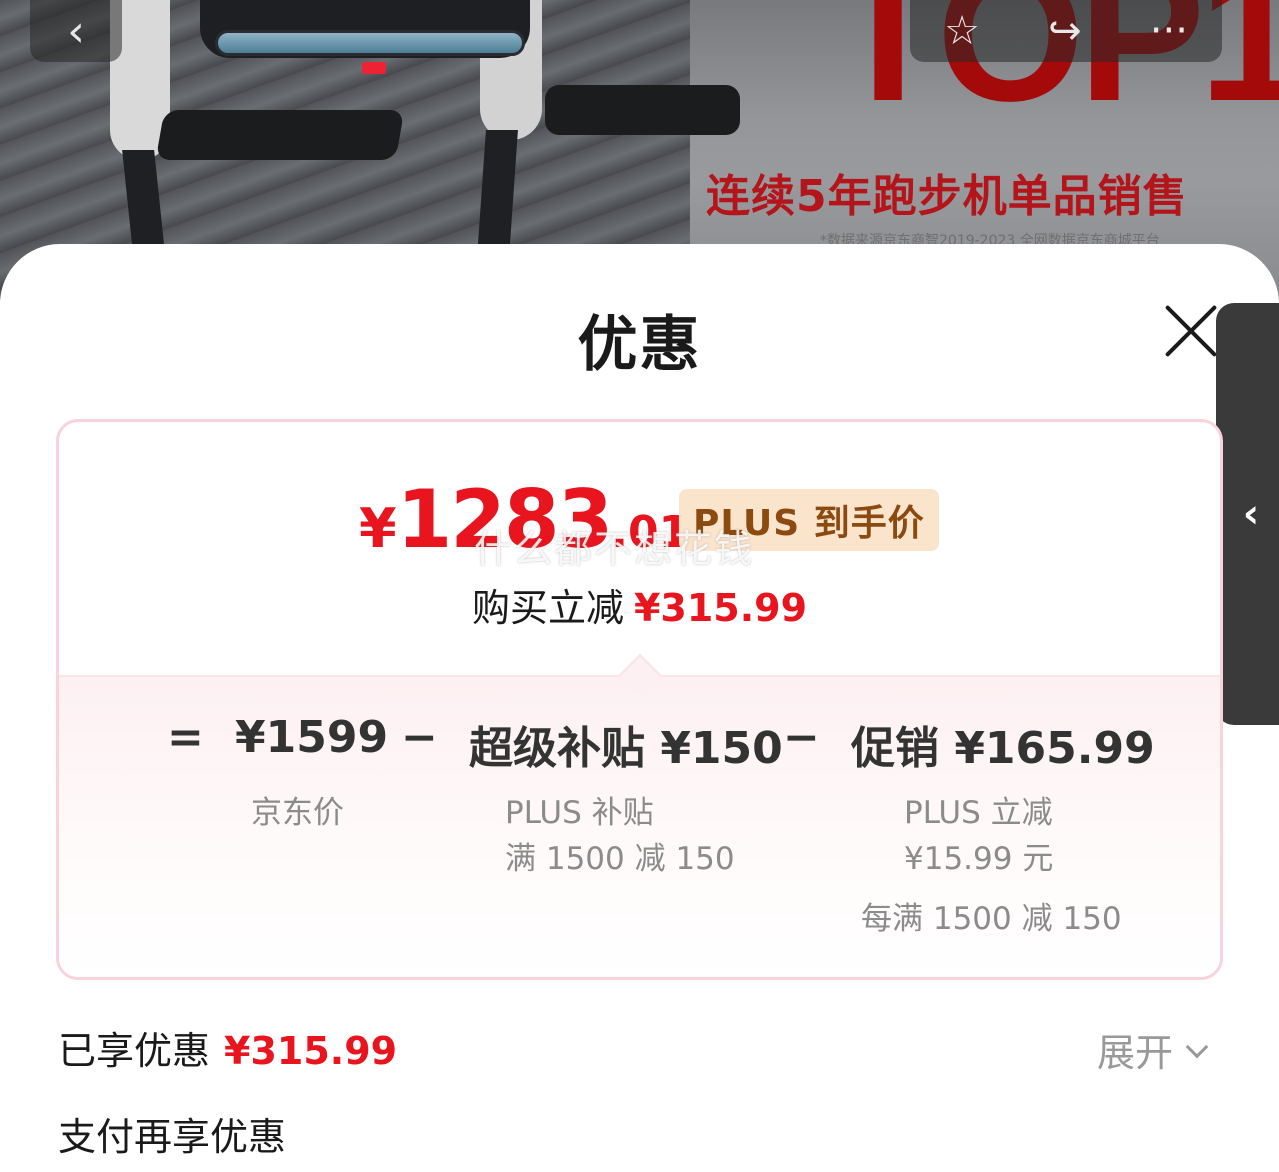  Describe the element at coordinates (1003, 748) in the screenshot. I see `formula-promo: 促销 ¥165.99` at that location.